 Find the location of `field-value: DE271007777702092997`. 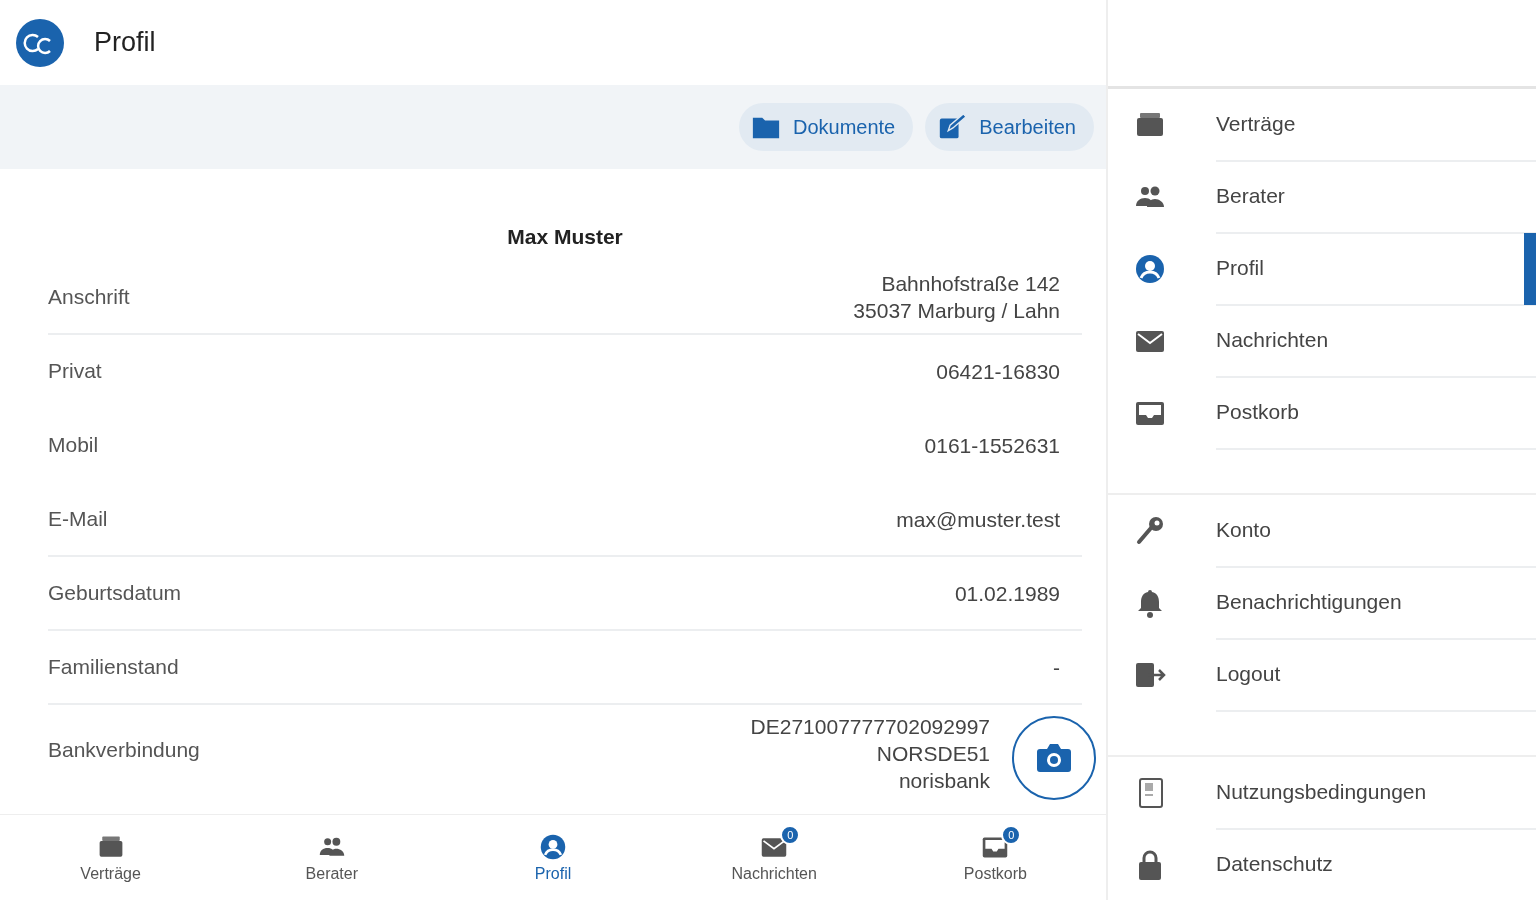

field-value: DE271007777702092997 is located at coordinates (870, 727).